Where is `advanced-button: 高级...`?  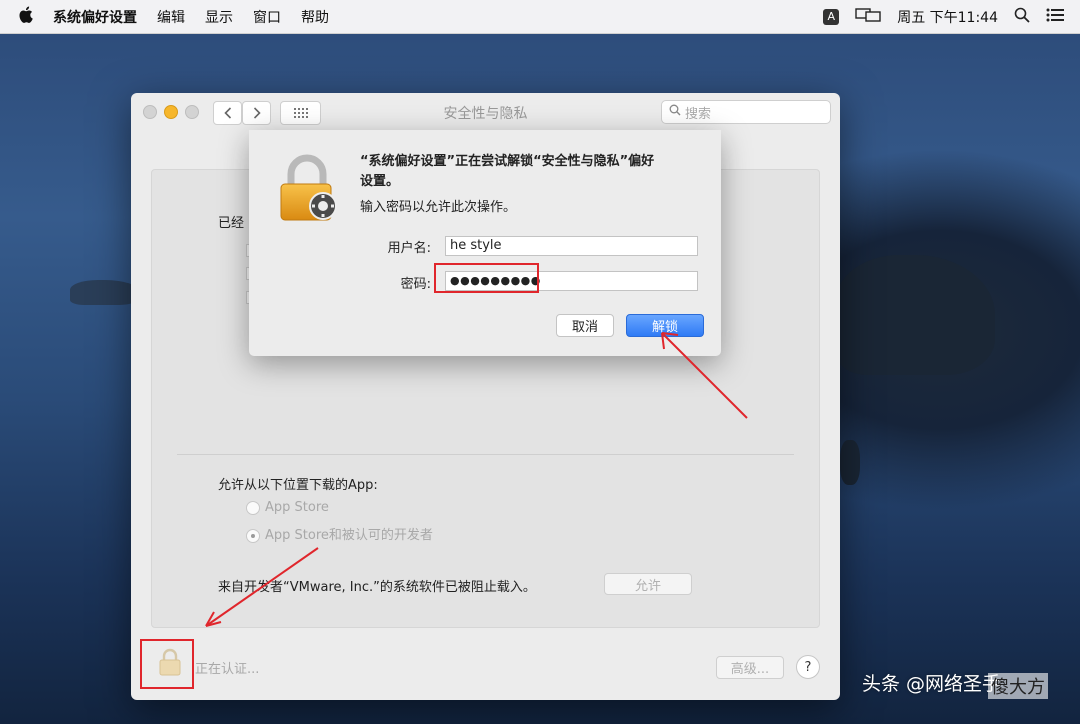
advanced-button: 高级... is located at coordinates (750, 667).